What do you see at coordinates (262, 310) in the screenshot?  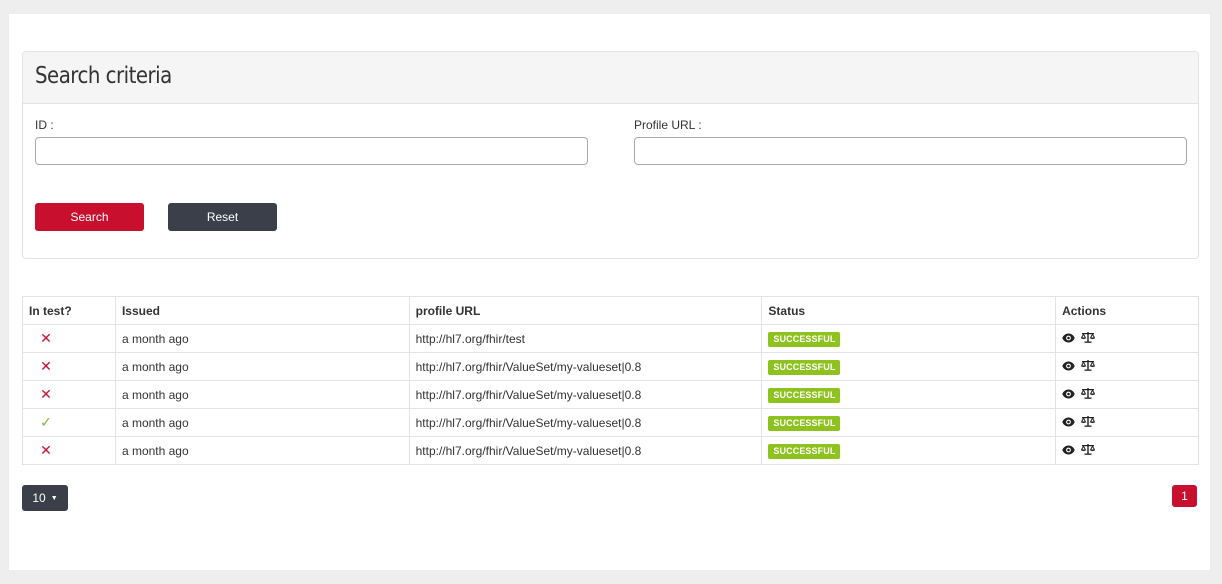 I see `header-issued: Issued` at bounding box center [262, 310].